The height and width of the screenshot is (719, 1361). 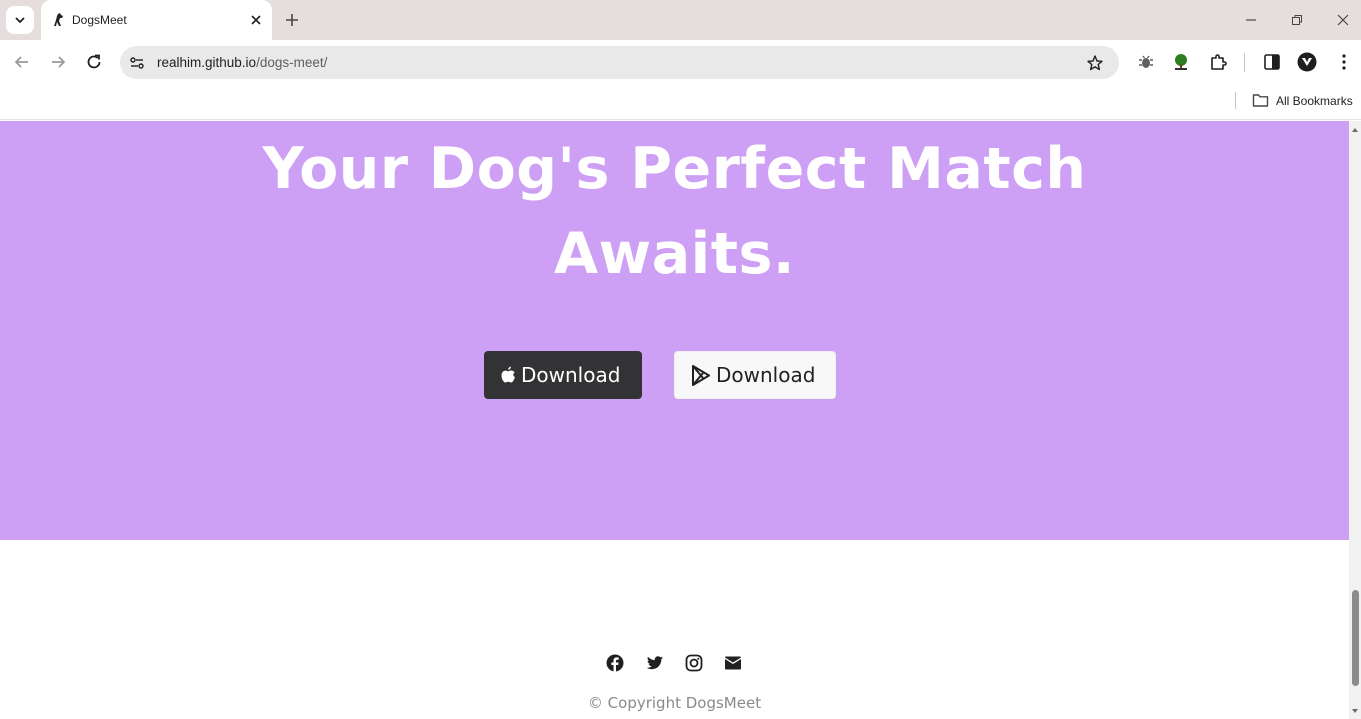 What do you see at coordinates (1344, 62) in the screenshot?
I see `browser-menu-icon` at bounding box center [1344, 62].